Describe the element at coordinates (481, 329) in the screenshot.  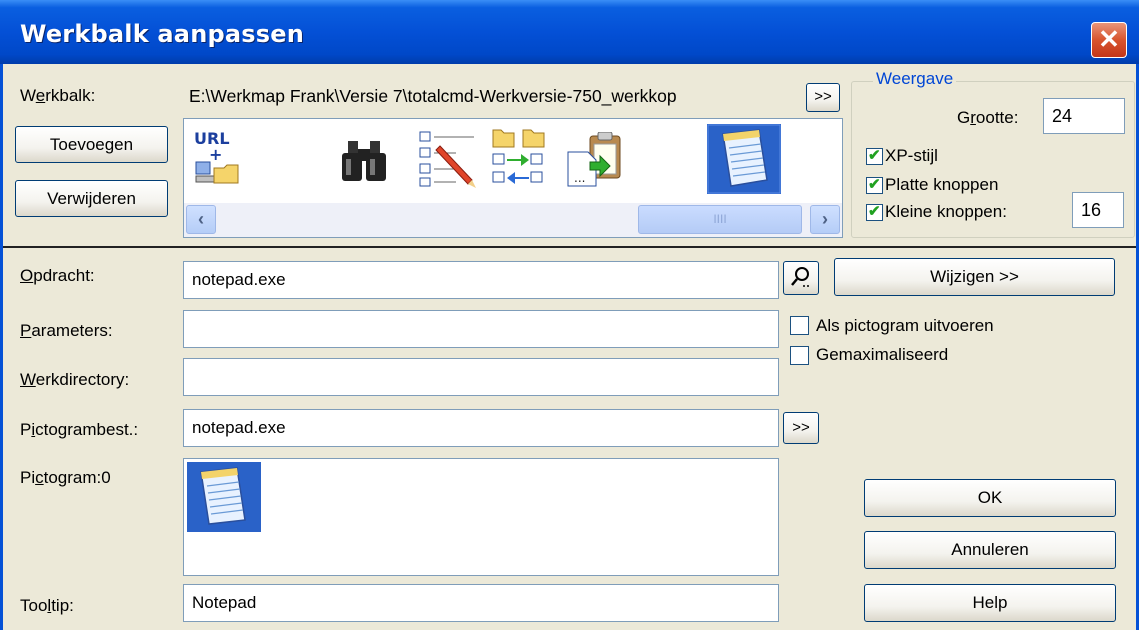
I see `parameters-input` at that location.